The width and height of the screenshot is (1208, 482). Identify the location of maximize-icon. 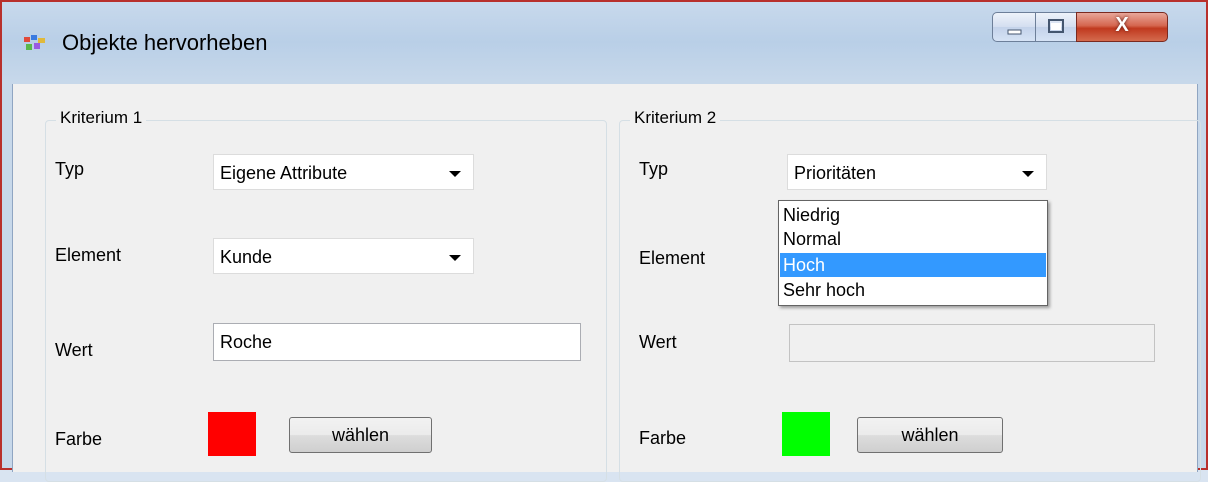
(1056, 26).